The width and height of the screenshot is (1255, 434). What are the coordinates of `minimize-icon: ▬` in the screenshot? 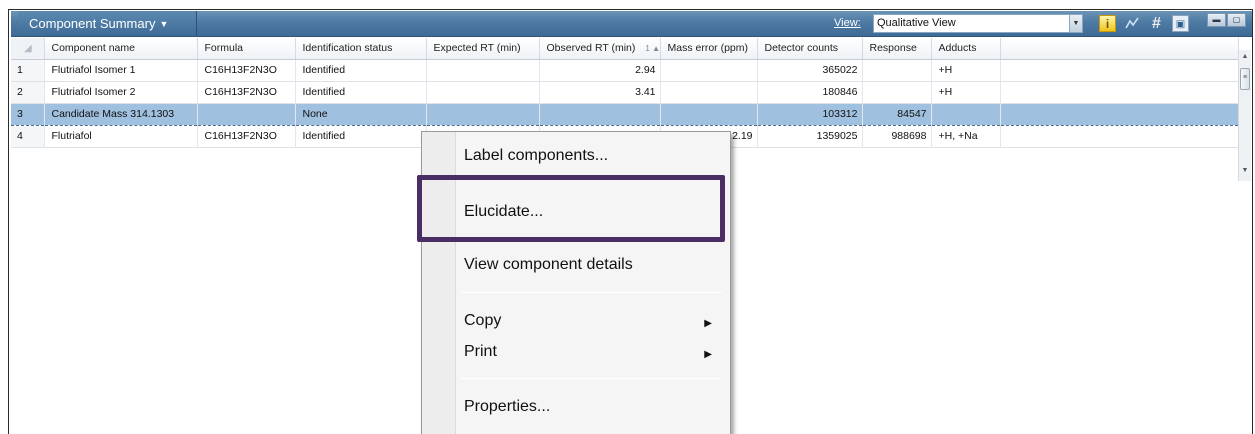 It's located at (1216, 20).